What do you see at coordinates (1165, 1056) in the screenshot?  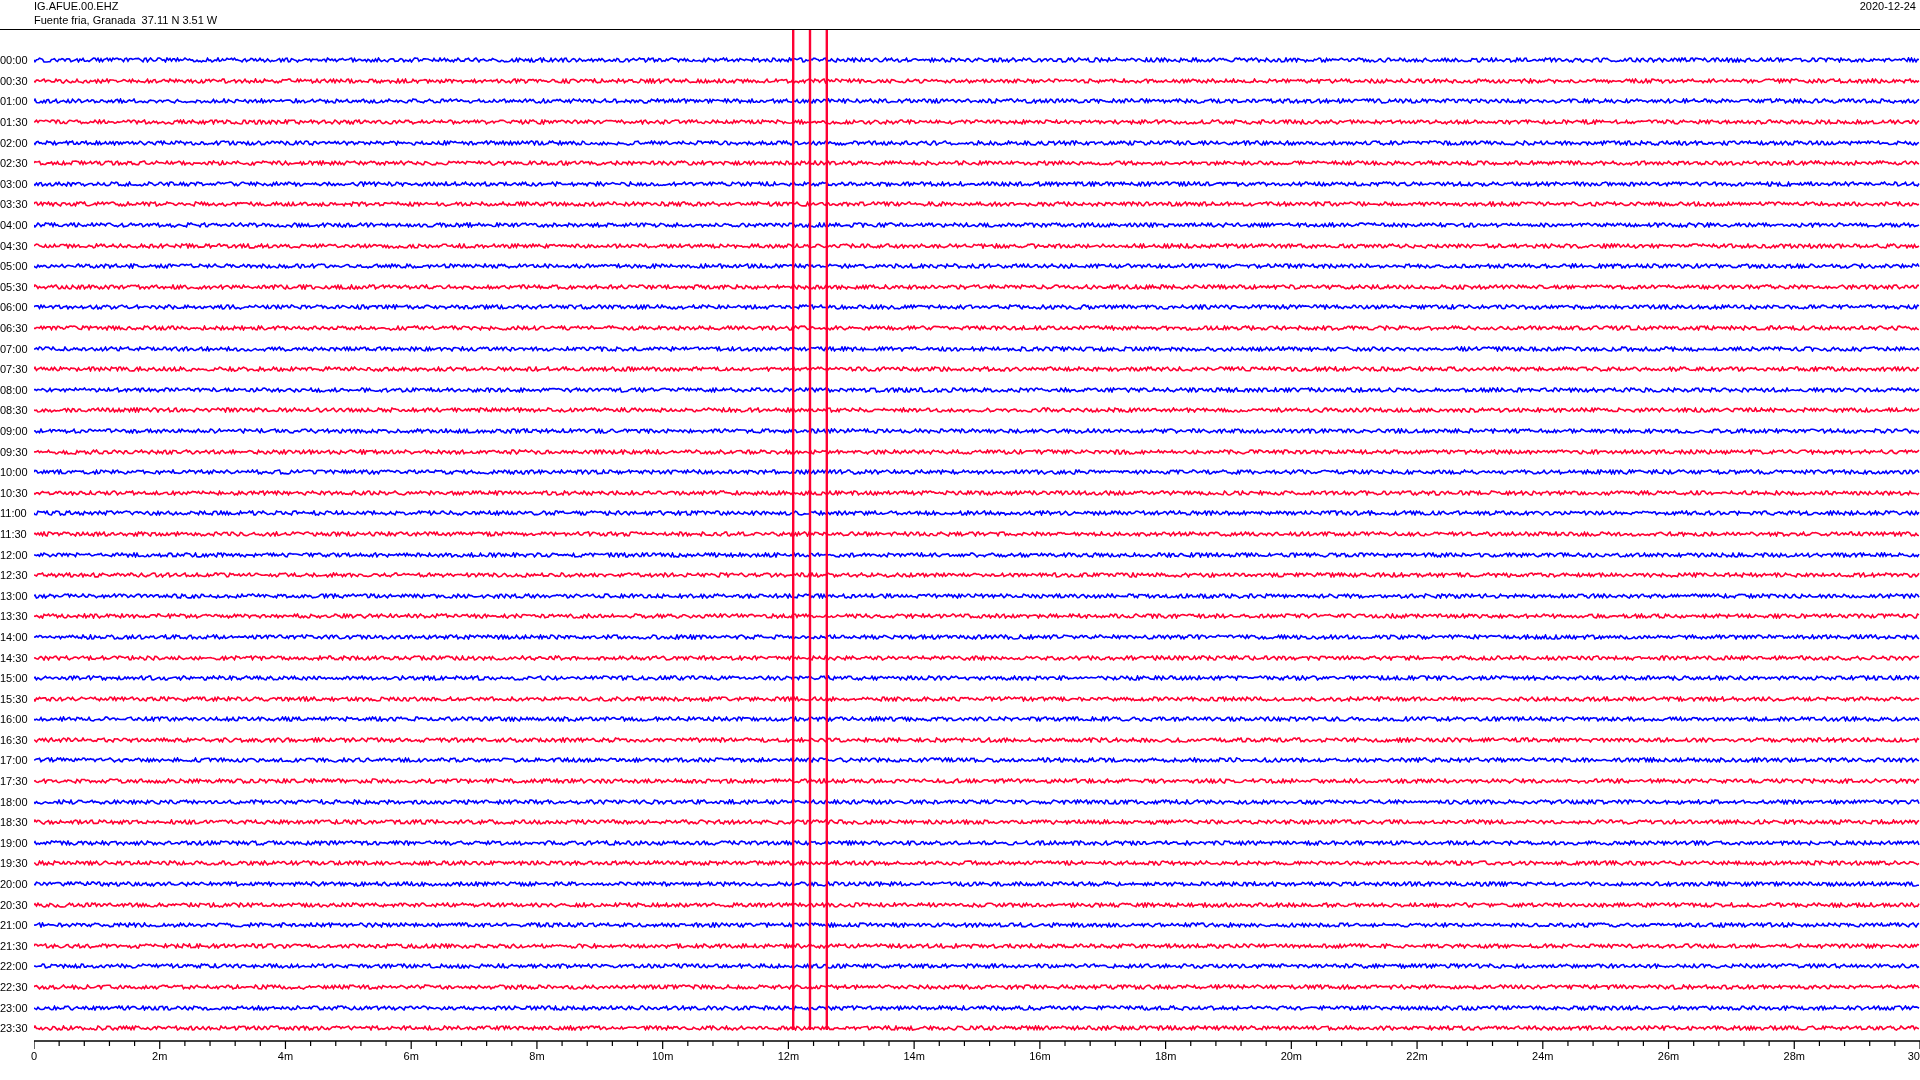 I see `axis-tick-label: 18m` at bounding box center [1165, 1056].